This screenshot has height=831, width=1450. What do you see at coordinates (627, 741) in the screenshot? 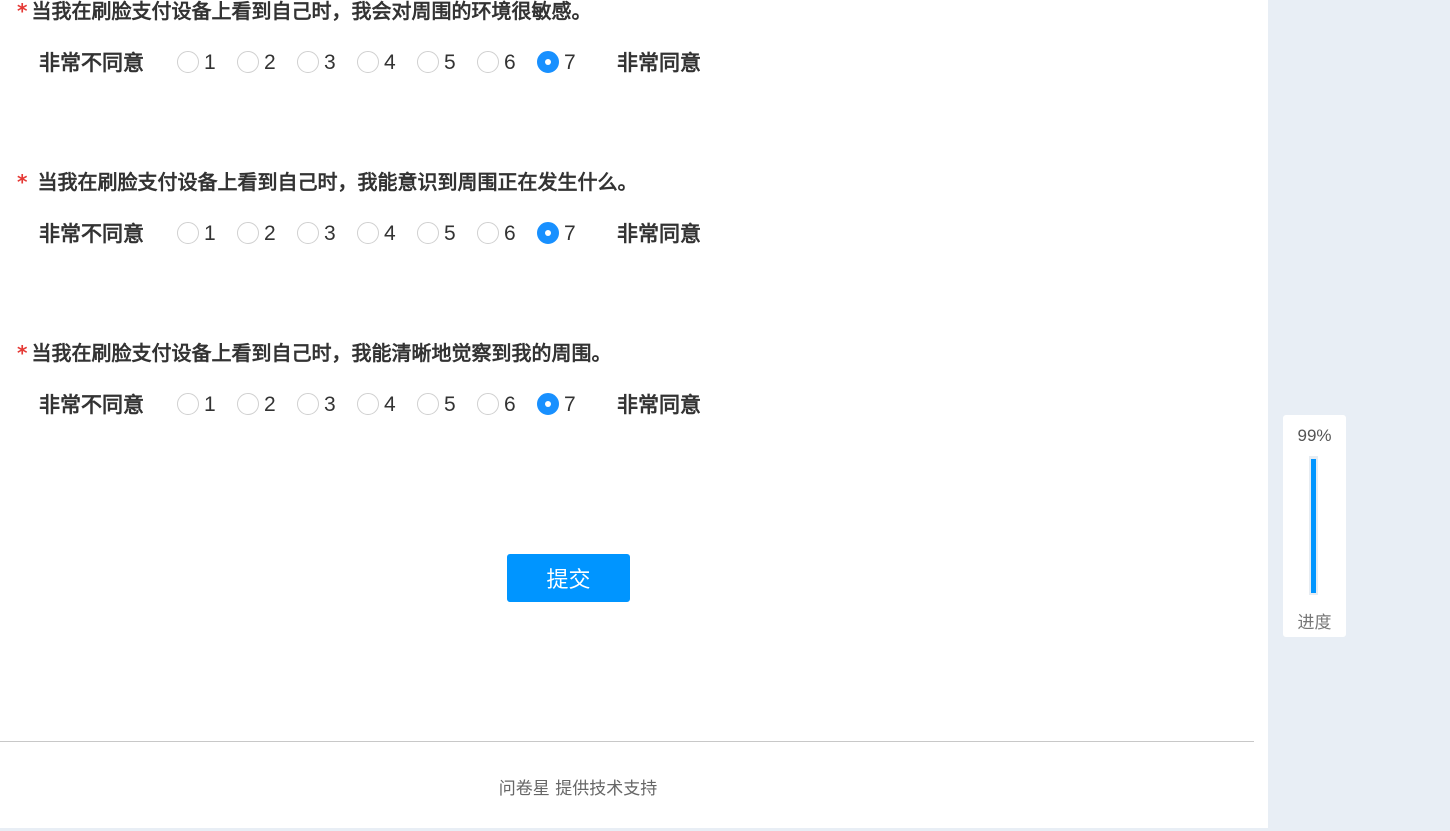
I see `footer-divider` at bounding box center [627, 741].